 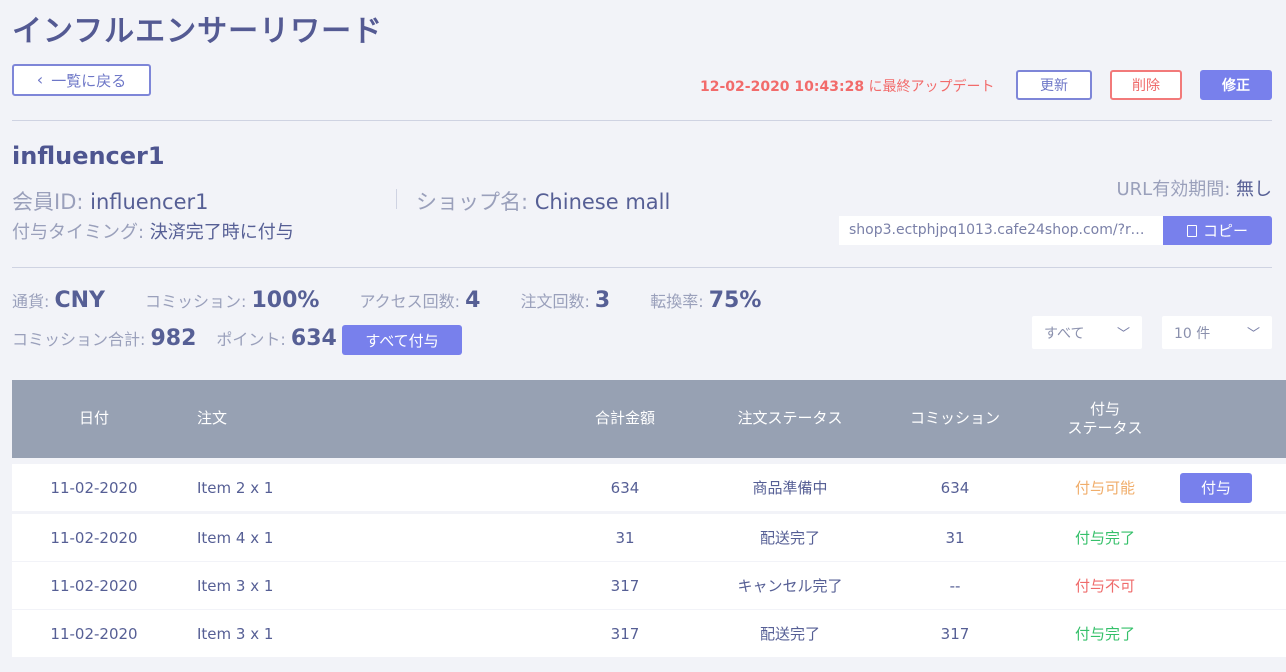 I want to click on stat-currency: 通貨: CNY, so click(x=58, y=300).